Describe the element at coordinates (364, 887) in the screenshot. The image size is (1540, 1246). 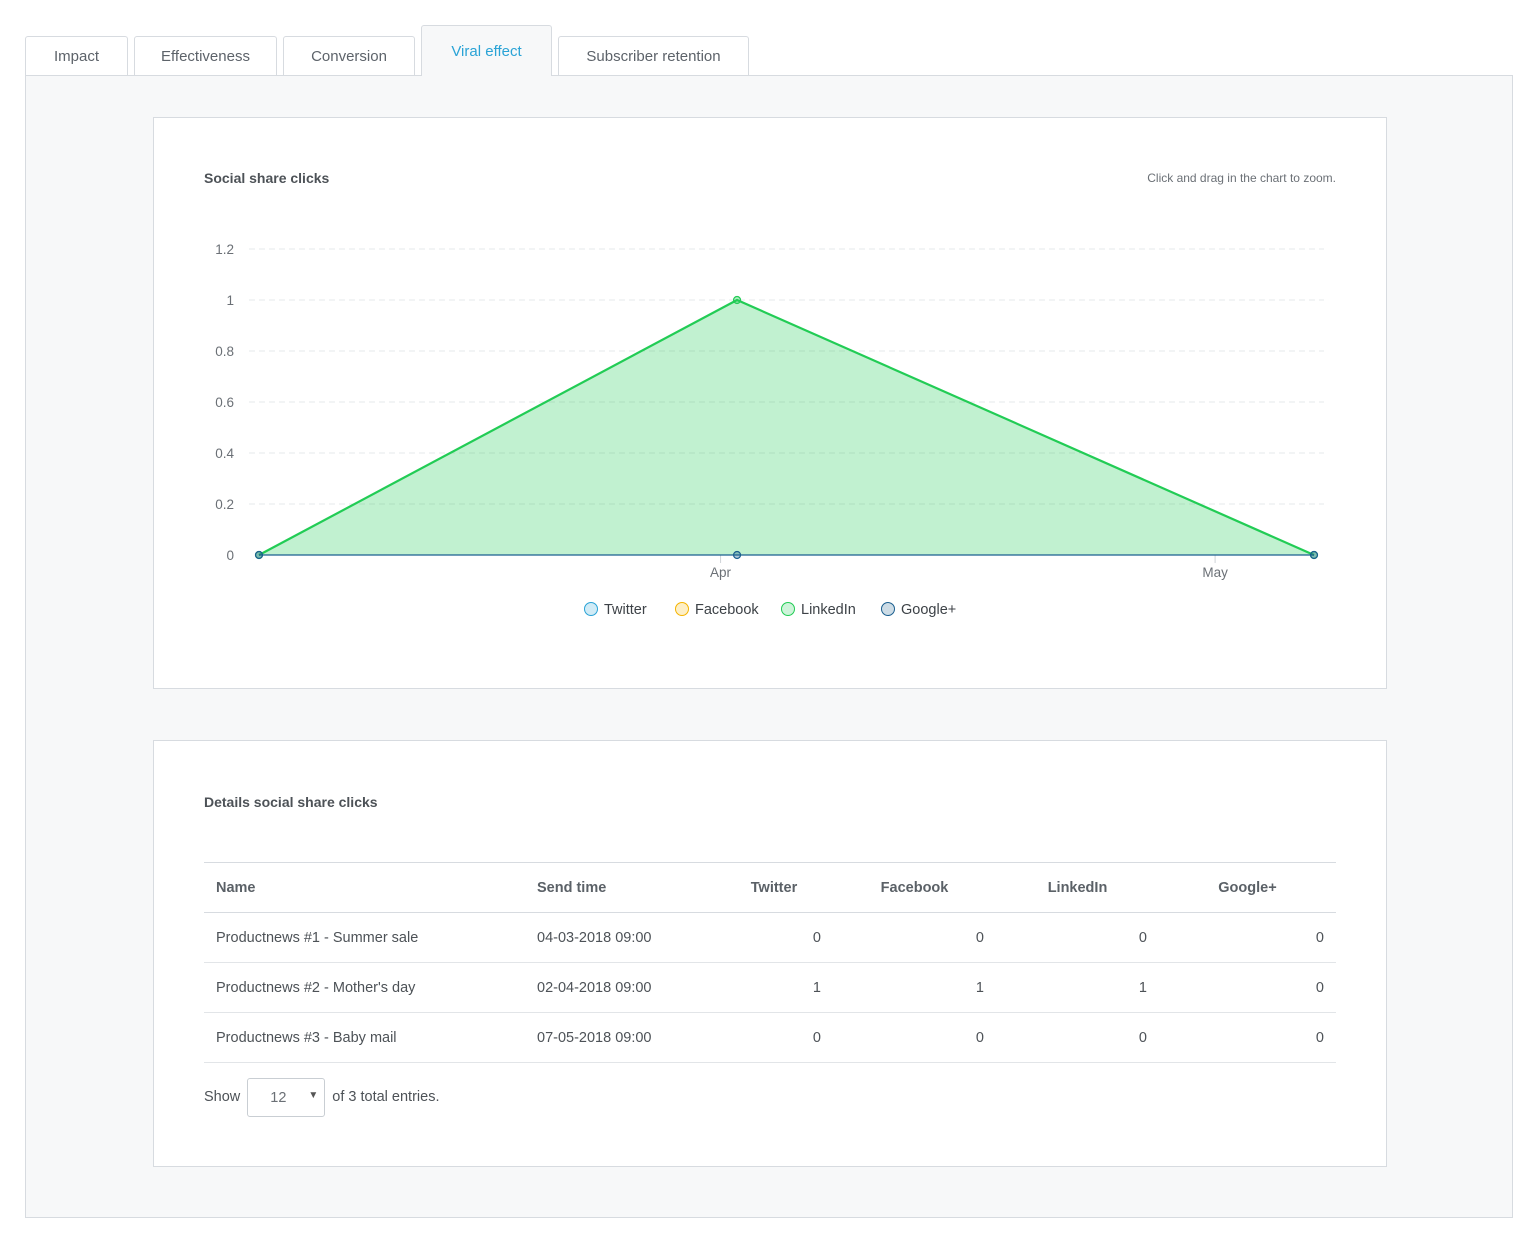
I see `column-header-name: Name` at that location.